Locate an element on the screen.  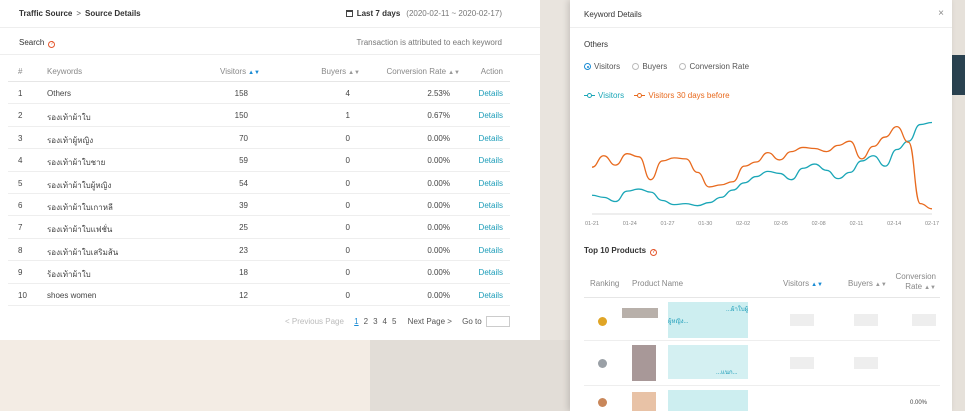
page-2-button: 2 is located at coordinates (366, 321).